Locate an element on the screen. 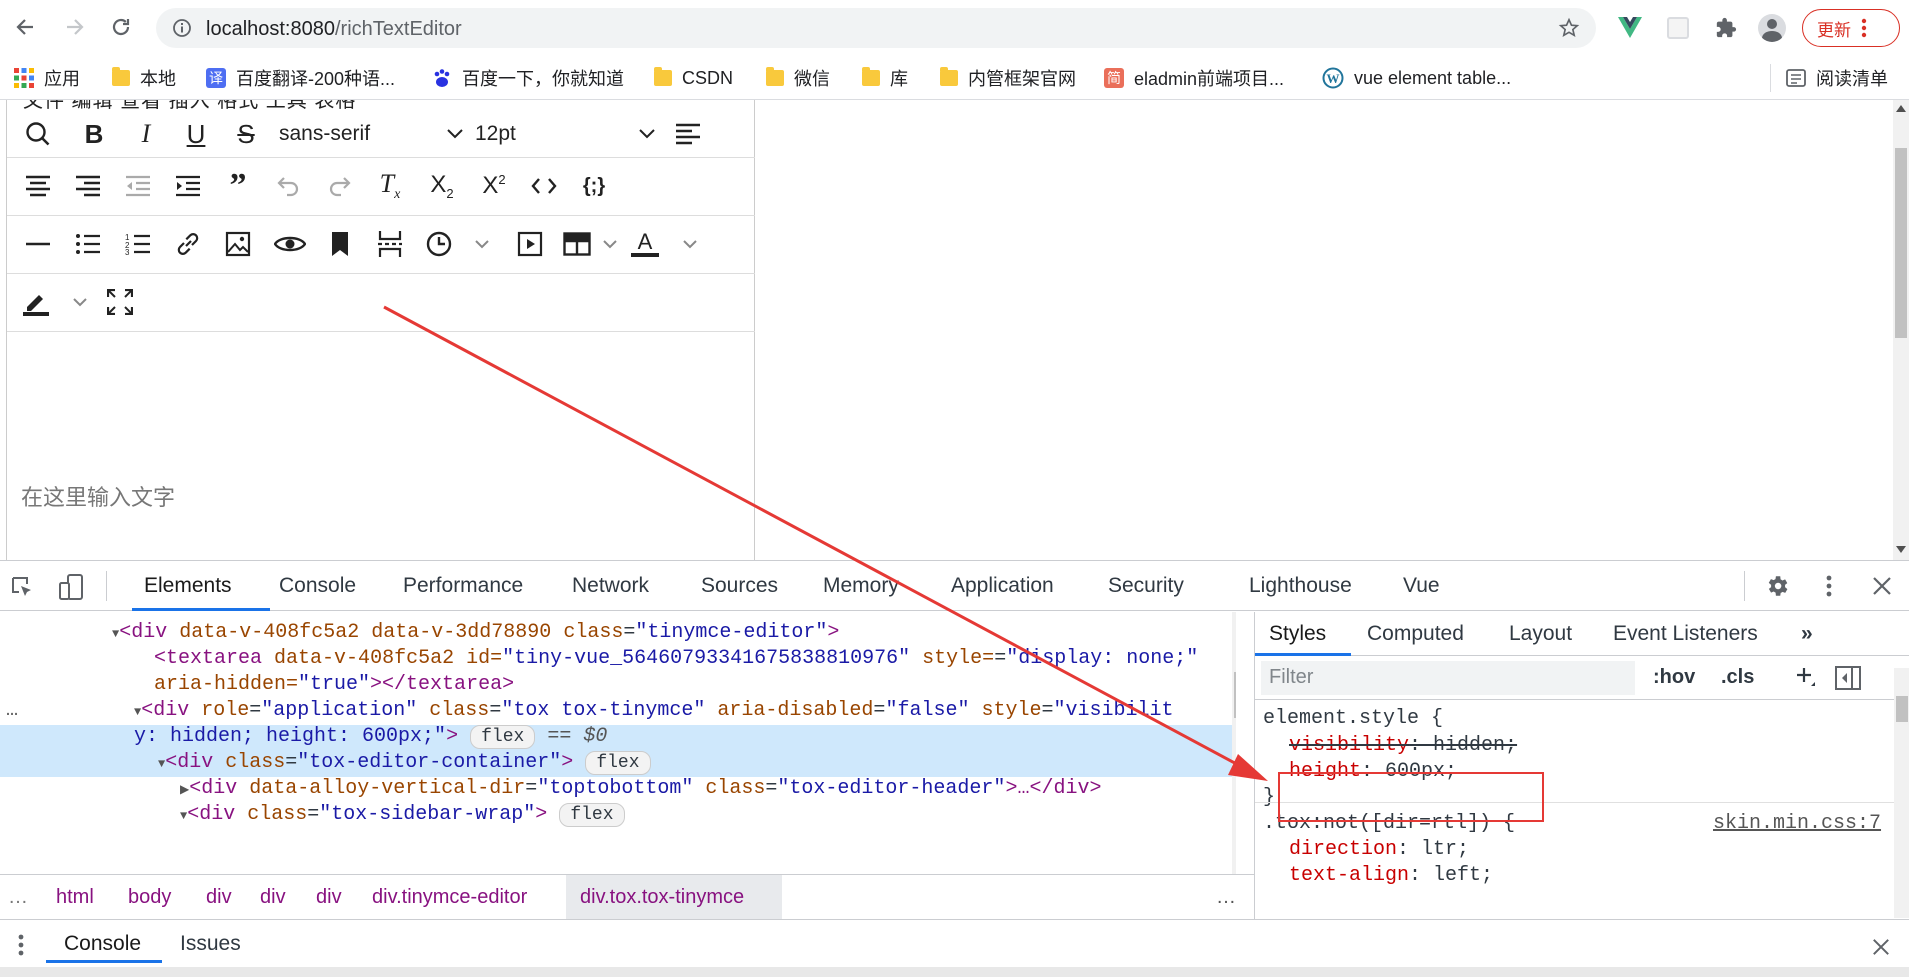 The width and height of the screenshot is (1909, 977). filter-input: Filter is located at coordinates (1448, 678).